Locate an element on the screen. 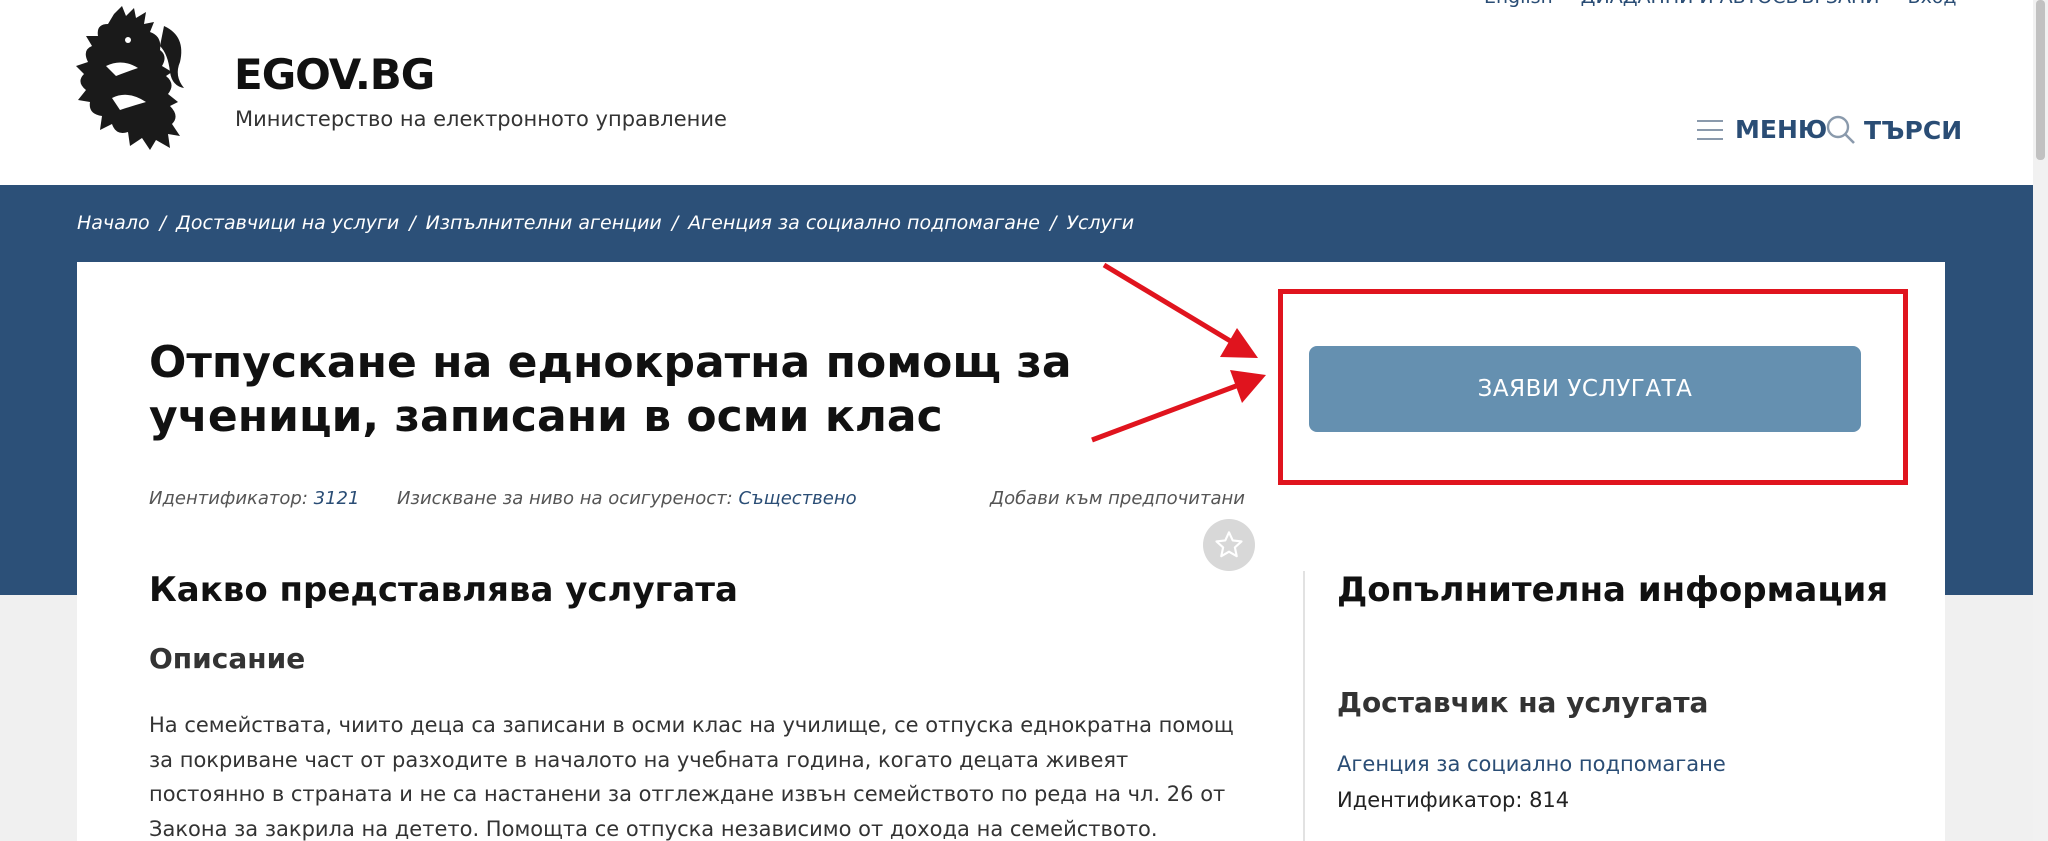 The height and width of the screenshot is (841, 2048). provider-id: Идентификатор: 814 is located at coordinates (1453, 800).